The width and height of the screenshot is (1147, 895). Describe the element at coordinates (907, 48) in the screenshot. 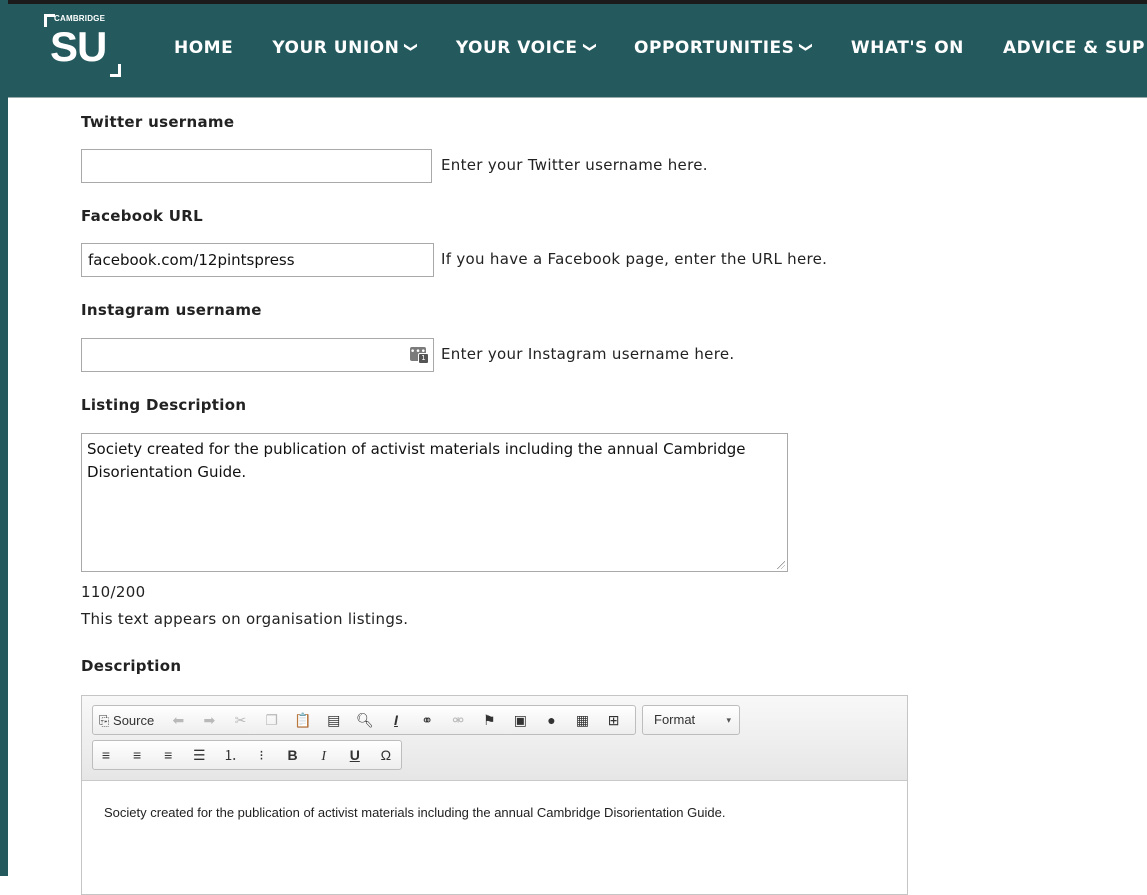

I see `nav-item-whats-on: WHAT'S ON` at that location.